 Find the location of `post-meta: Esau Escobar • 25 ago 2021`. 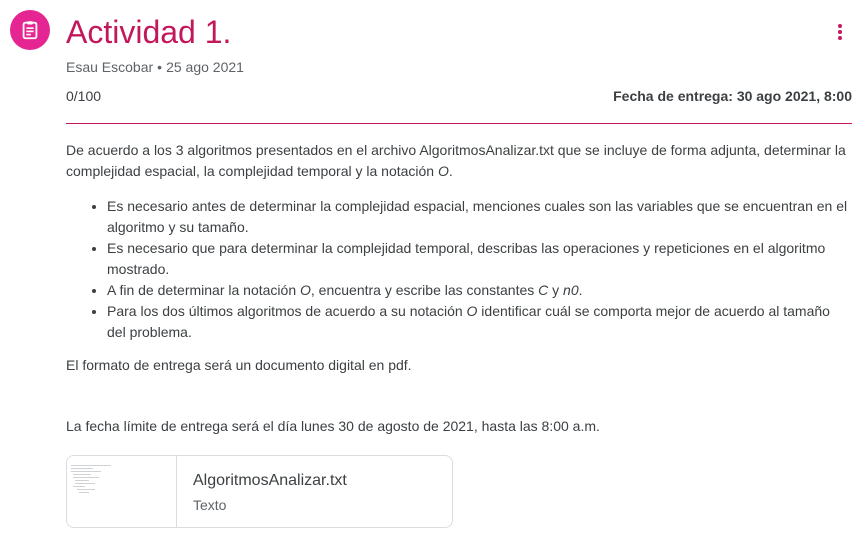

post-meta: Esau Escobar • 25 ago 2021 is located at coordinates (155, 67).